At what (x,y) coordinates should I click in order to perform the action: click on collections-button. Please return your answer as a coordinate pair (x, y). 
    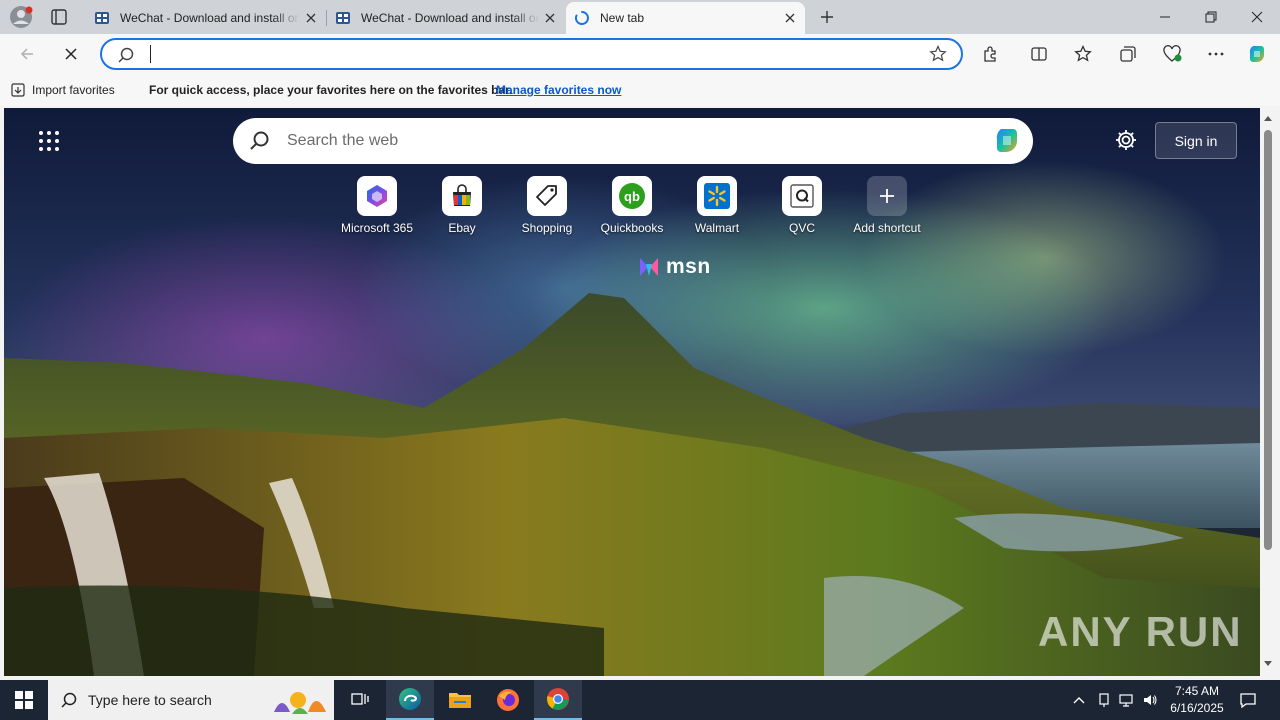
    Looking at the image, I should click on (1128, 54).